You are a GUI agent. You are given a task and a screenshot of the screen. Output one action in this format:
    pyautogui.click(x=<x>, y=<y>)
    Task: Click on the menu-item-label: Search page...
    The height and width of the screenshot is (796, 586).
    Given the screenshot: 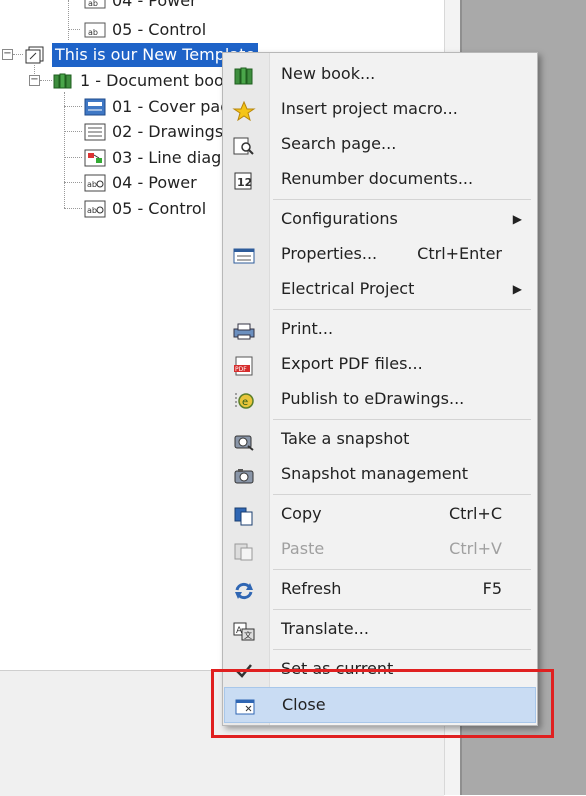 What is the action you would take?
    pyautogui.click(x=339, y=143)
    